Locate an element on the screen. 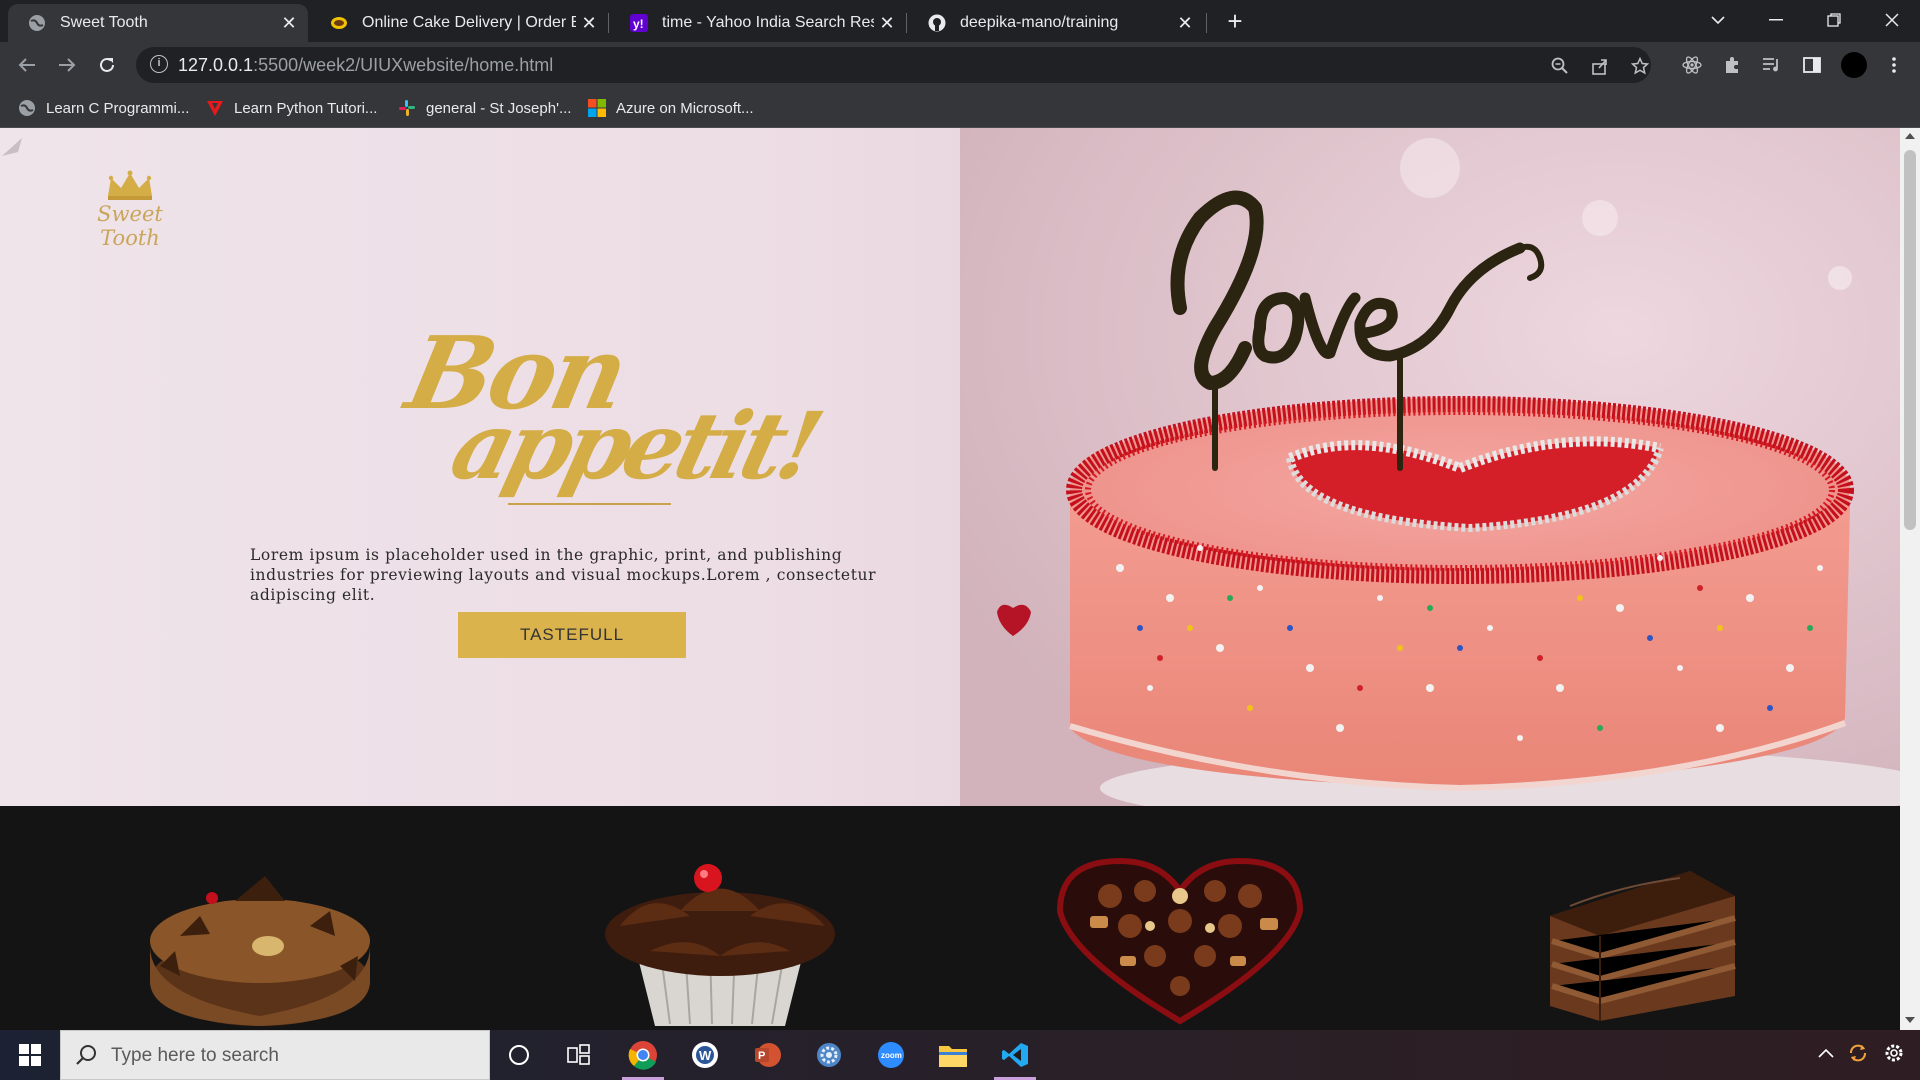  tab-title: time - Yahoo India Search Results is located at coordinates (768, 22).